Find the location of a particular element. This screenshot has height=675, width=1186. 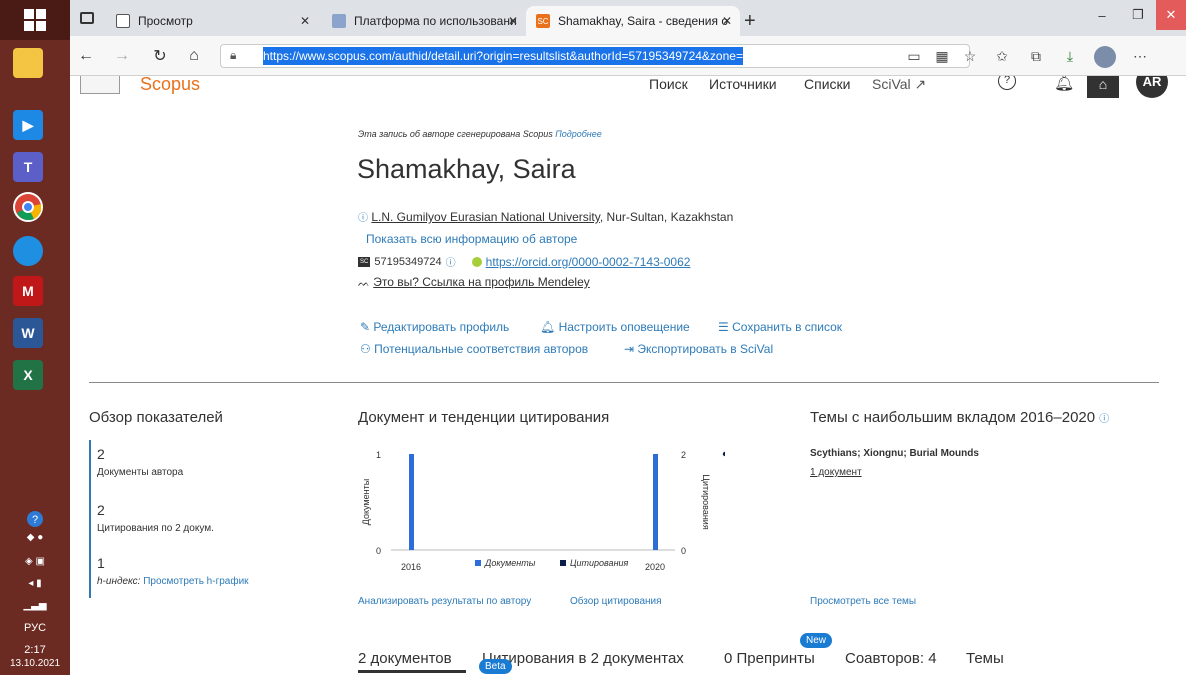

tab-actions-icon is located at coordinates (87, 18).